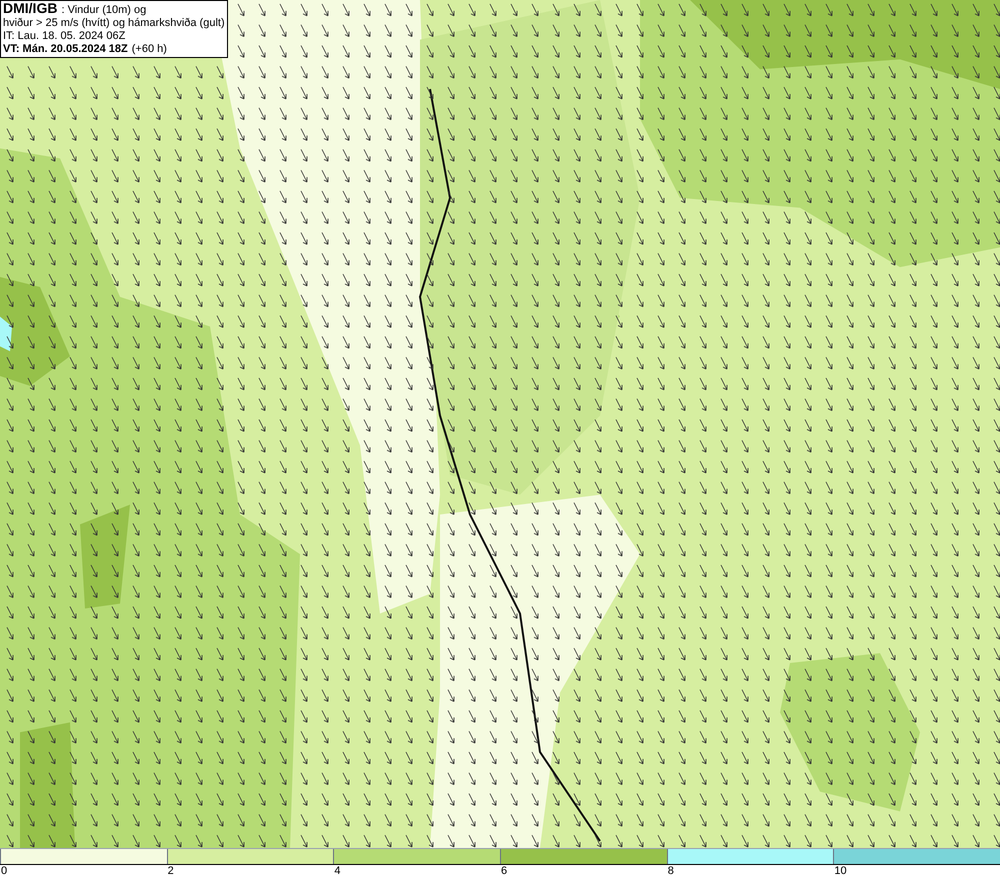 Image resolution: width=1000 pixels, height=887 pixels. What do you see at coordinates (30, 8) in the screenshot?
I see `source-label: DMI/IGB` at bounding box center [30, 8].